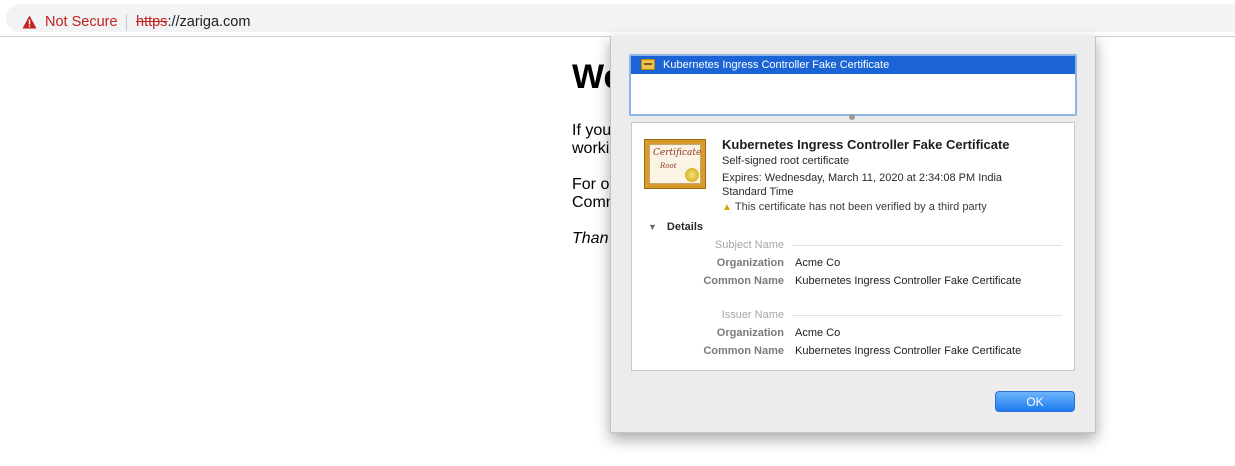 Image resolution: width=1235 pixels, height=466 pixels. What do you see at coordinates (126, 22) in the screenshot?
I see `omnibox-divider` at bounding box center [126, 22].